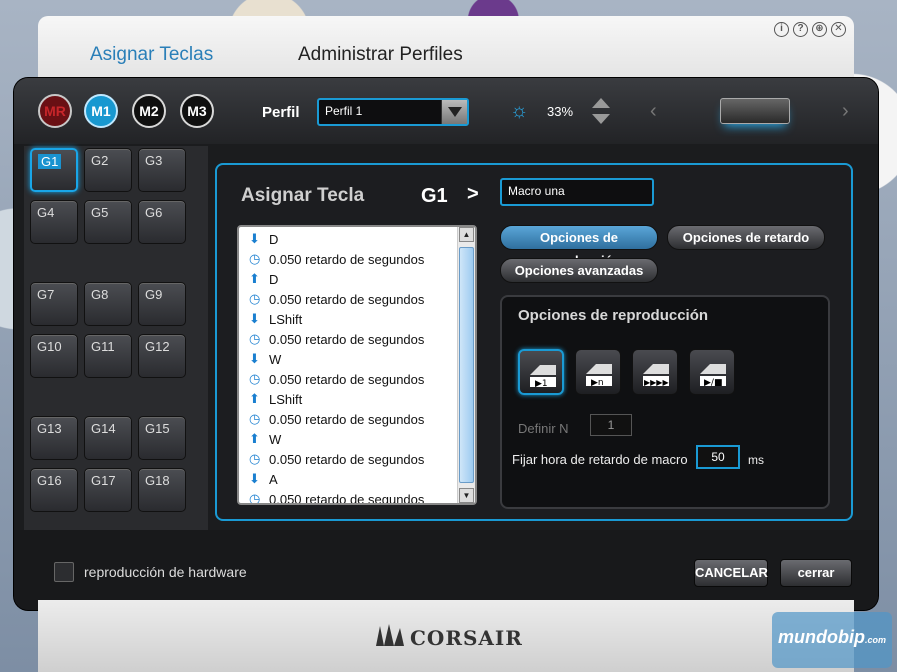  What do you see at coordinates (446, 570) in the screenshot?
I see `footer-bar: reproducción de hardware CANCELAR cerrar` at bounding box center [446, 570].